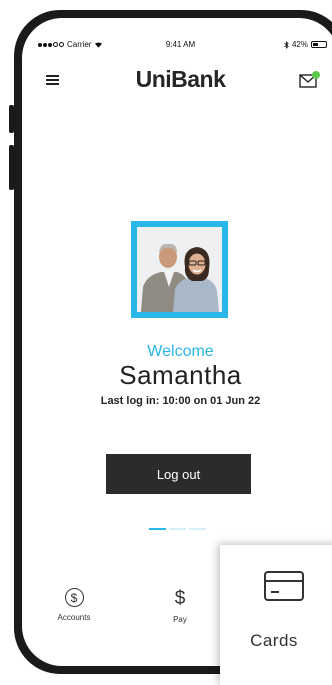 The image size is (332, 685). What do you see at coordinates (316, 75) in the screenshot?
I see `notification-dot` at bounding box center [316, 75].